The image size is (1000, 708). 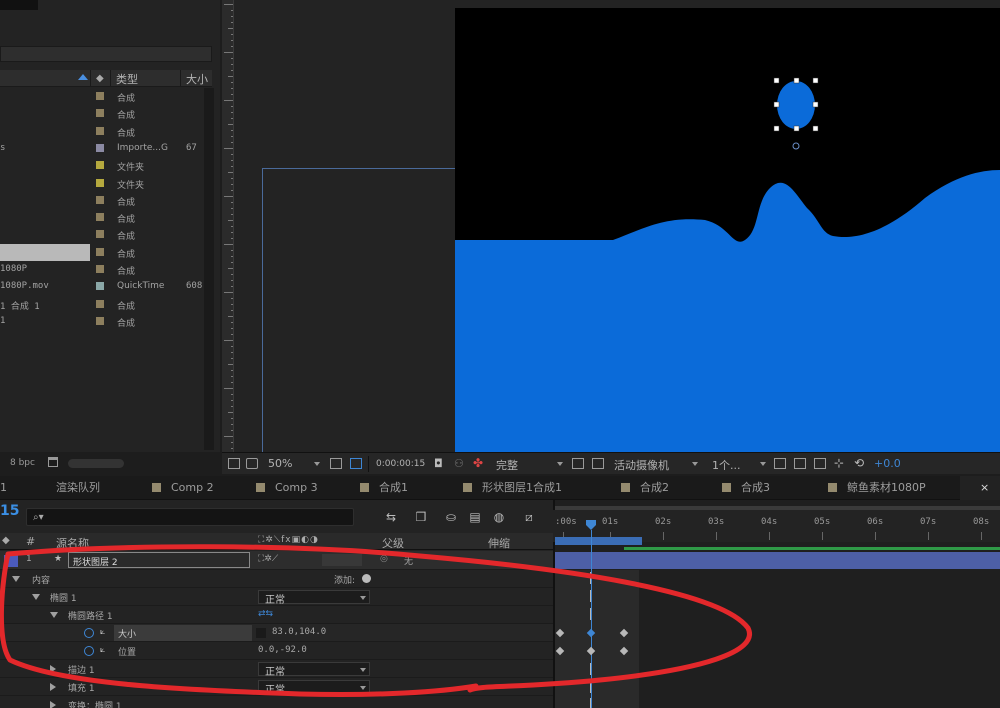 I want to click on column-type: 类型, so click(x=127, y=79).